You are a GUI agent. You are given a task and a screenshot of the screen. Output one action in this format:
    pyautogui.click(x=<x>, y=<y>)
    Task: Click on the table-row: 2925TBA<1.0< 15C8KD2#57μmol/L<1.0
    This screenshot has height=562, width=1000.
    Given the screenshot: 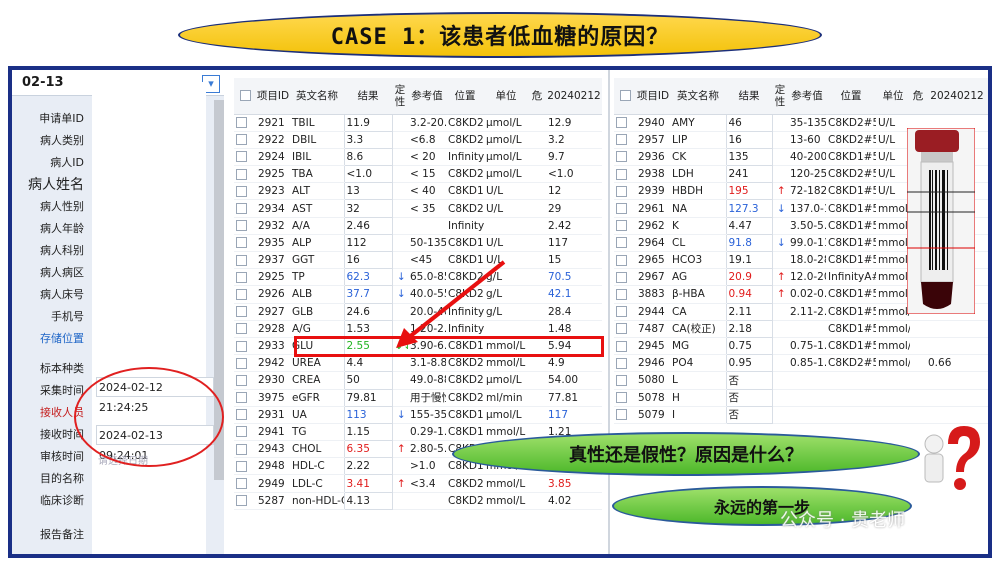 What is the action you would take?
    pyautogui.click(x=418, y=174)
    